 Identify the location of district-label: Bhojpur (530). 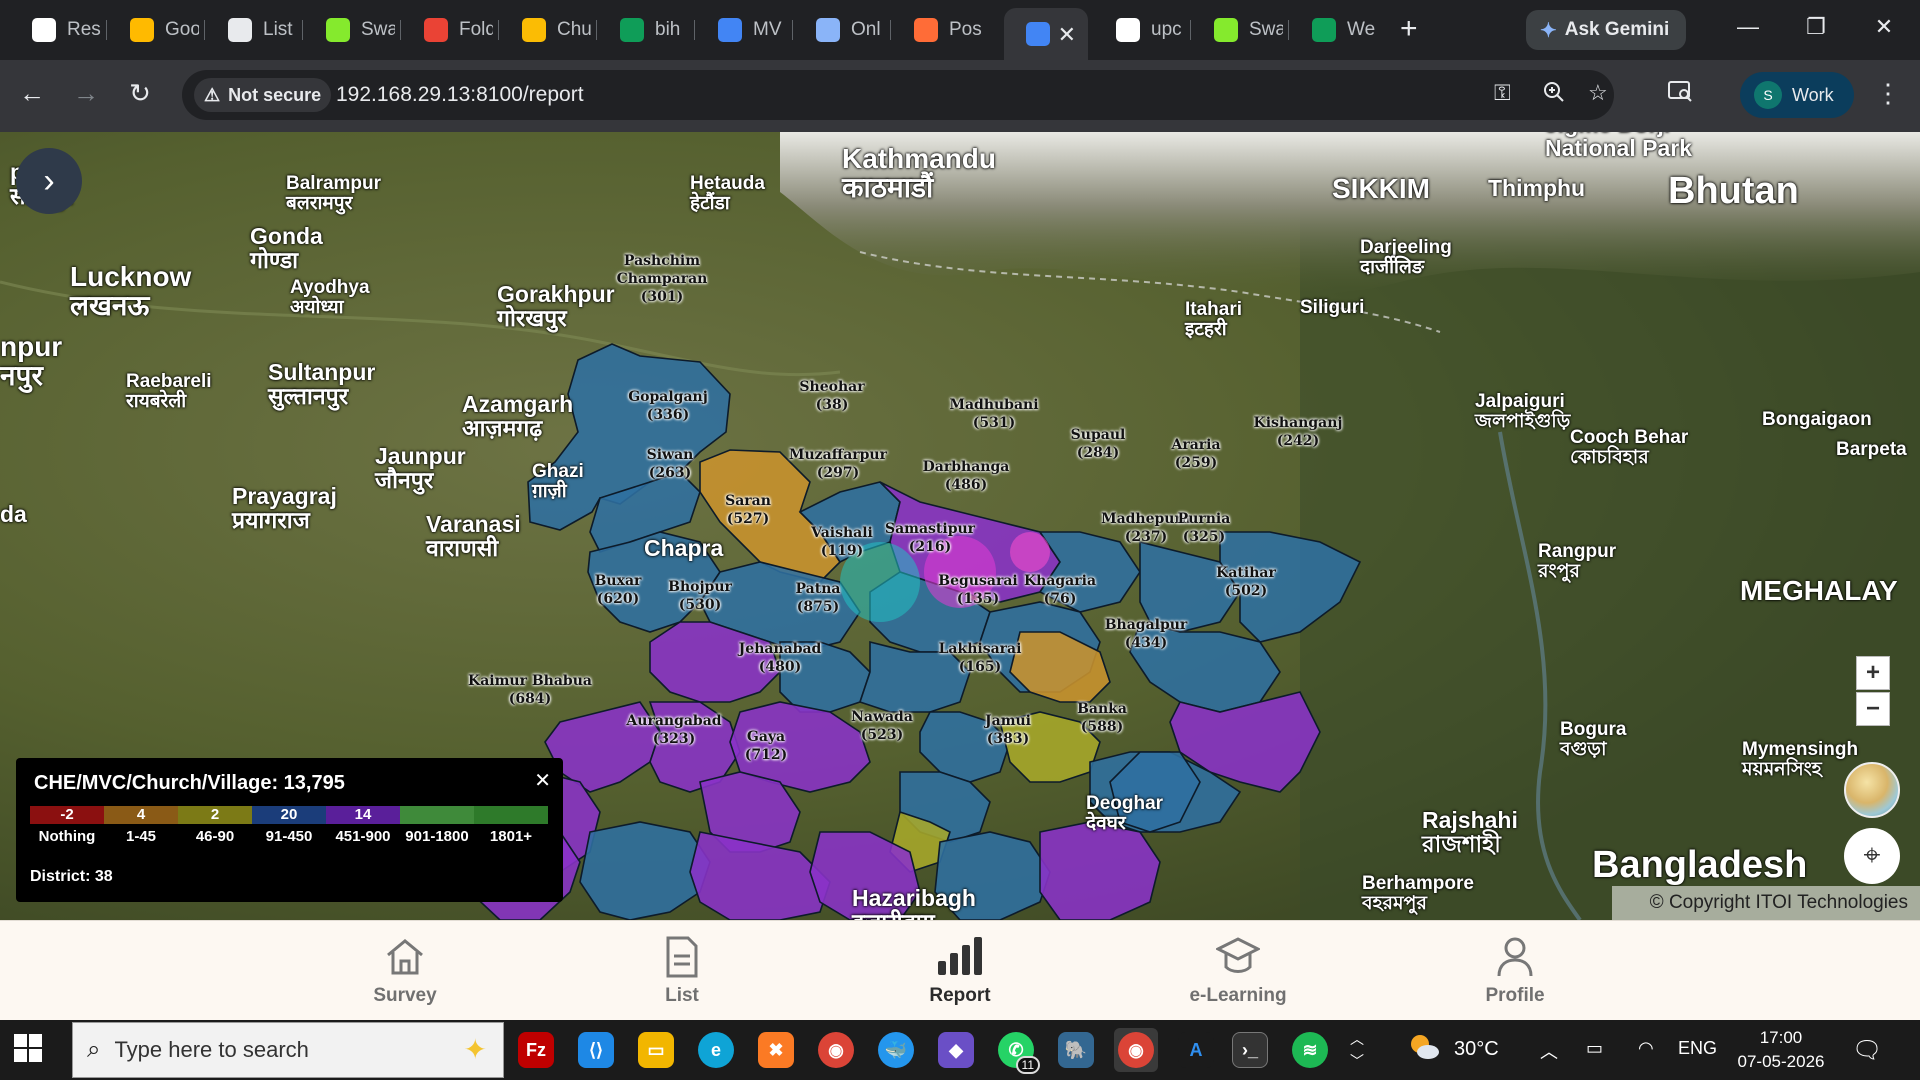
(700, 596).